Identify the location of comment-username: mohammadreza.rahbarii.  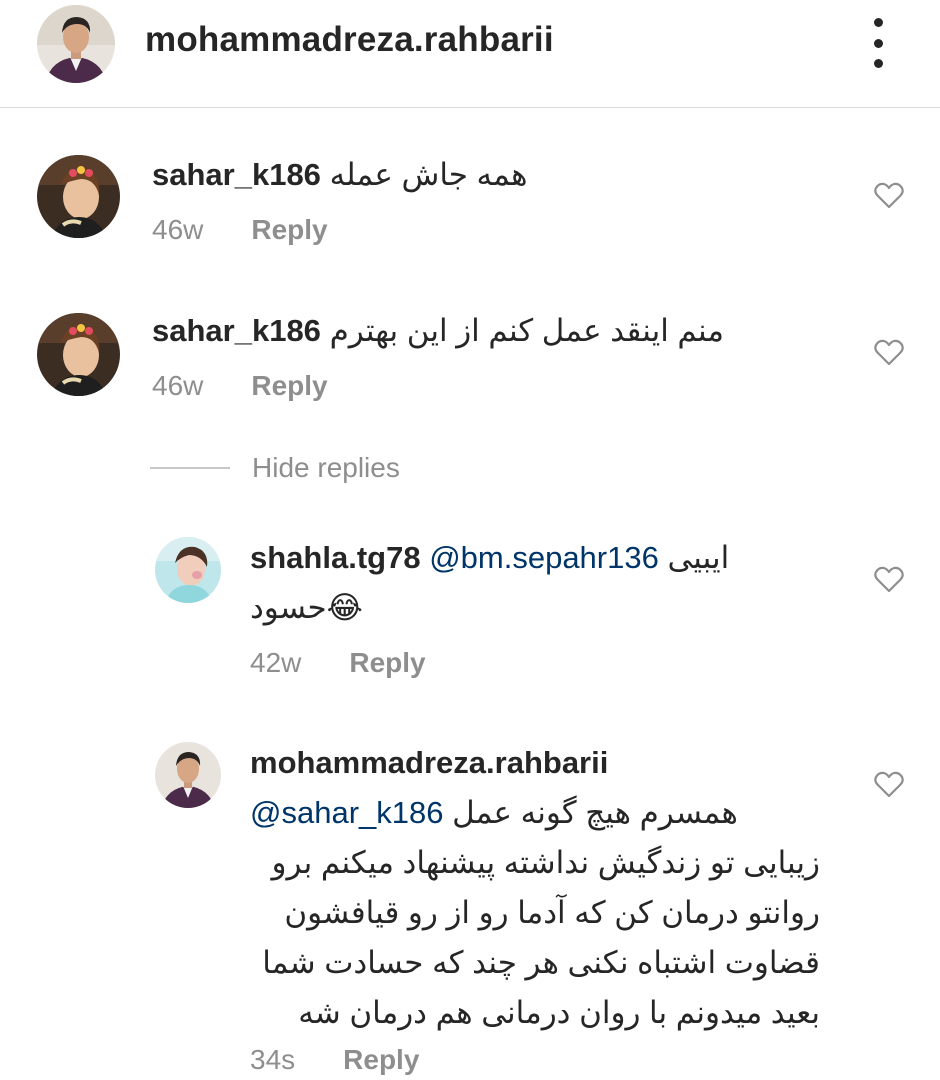
(429, 762).